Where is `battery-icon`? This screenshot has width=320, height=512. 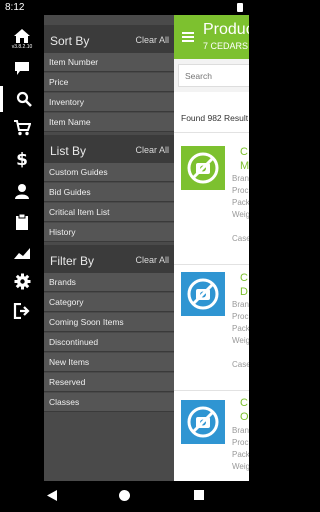
battery-icon is located at coordinates (240, 7).